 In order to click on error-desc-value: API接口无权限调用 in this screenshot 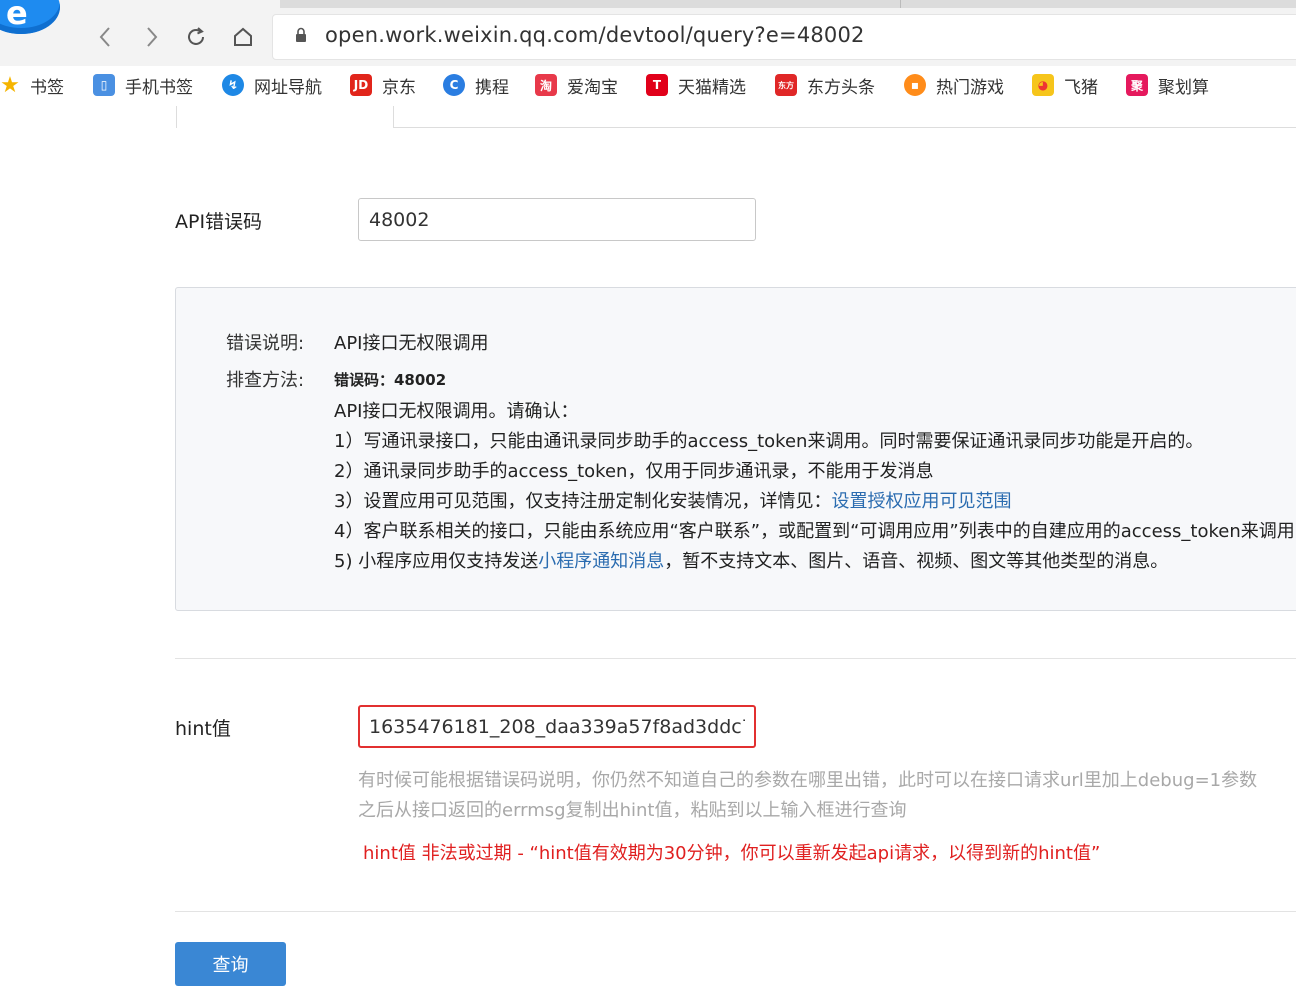, I will do `click(411, 343)`.